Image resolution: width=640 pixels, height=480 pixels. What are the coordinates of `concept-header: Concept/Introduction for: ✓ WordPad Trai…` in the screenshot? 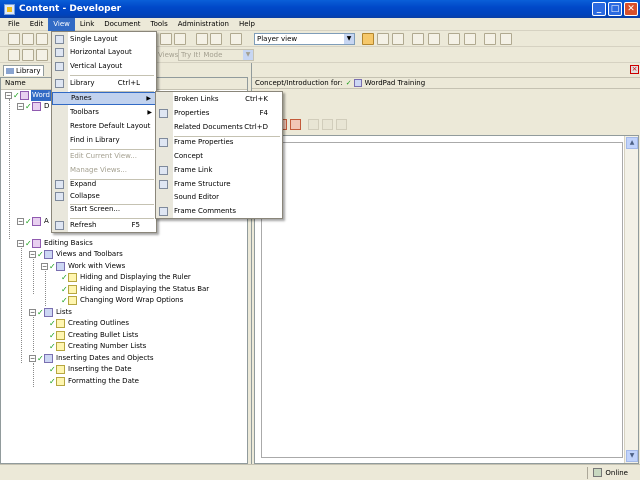 It's located at (446, 83).